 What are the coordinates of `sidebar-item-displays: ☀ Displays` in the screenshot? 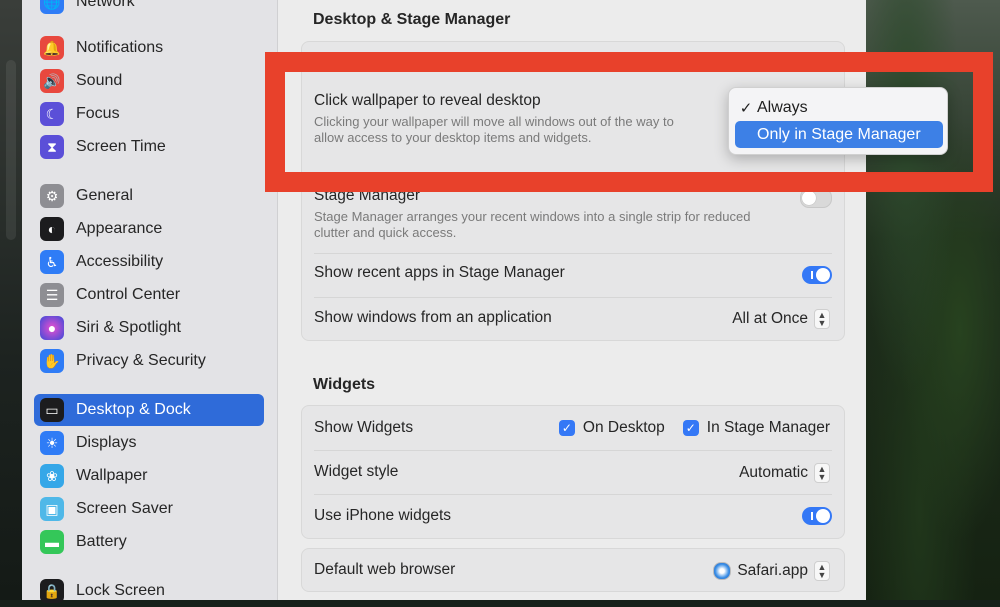 It's located at (149, 443).